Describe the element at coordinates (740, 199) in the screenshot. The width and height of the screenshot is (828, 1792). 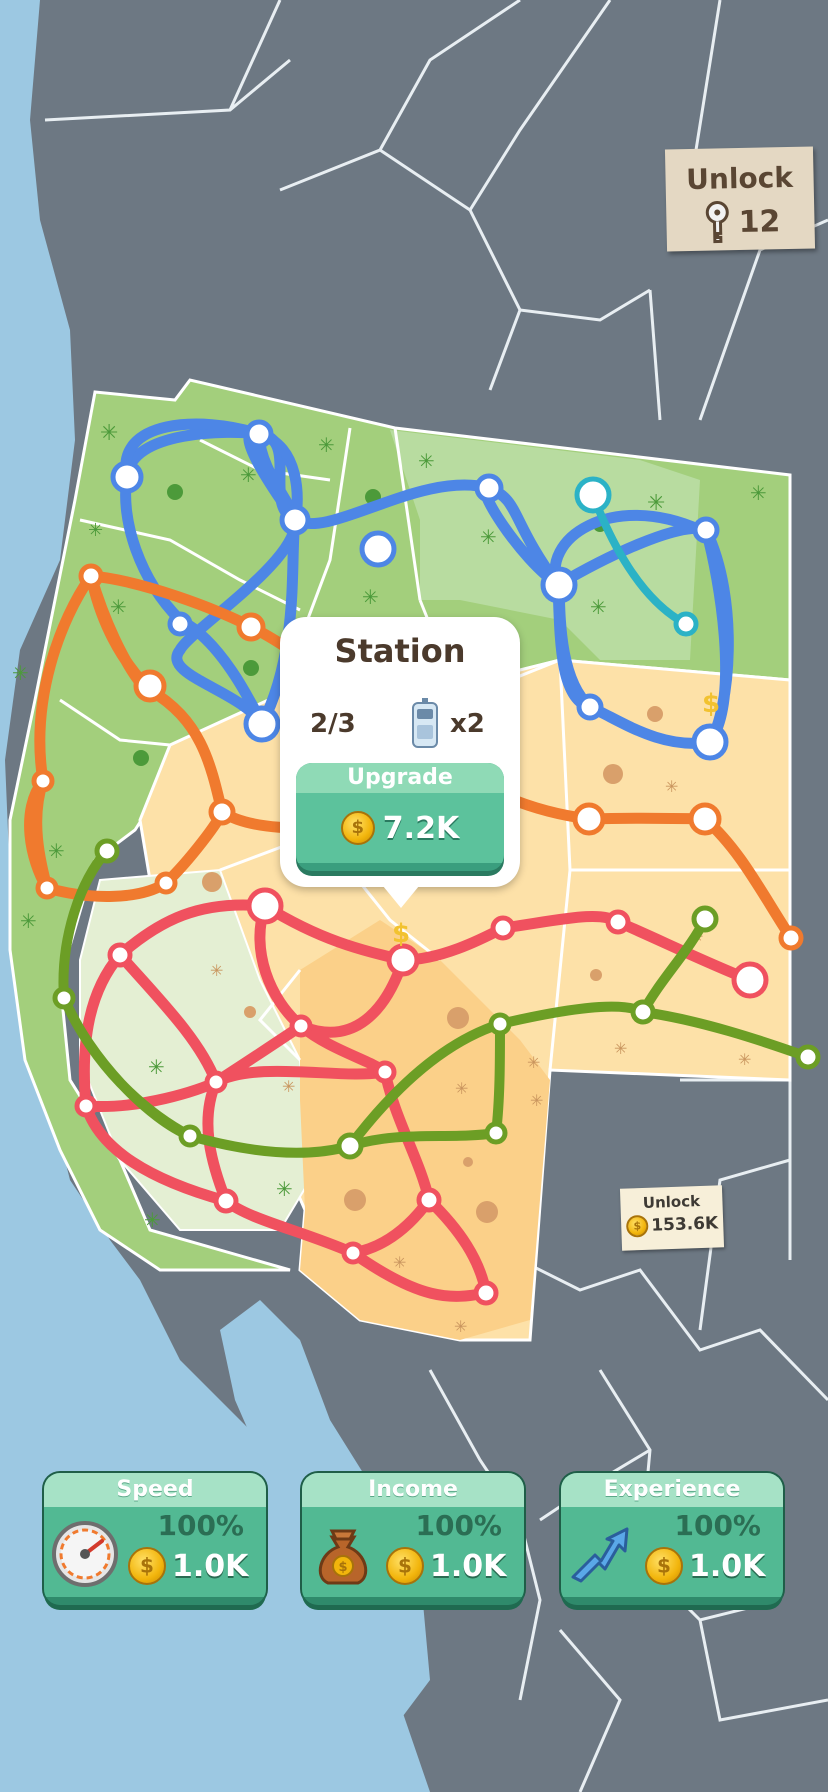
I see `unlock-keys-sign: Unlock 12` at that location.